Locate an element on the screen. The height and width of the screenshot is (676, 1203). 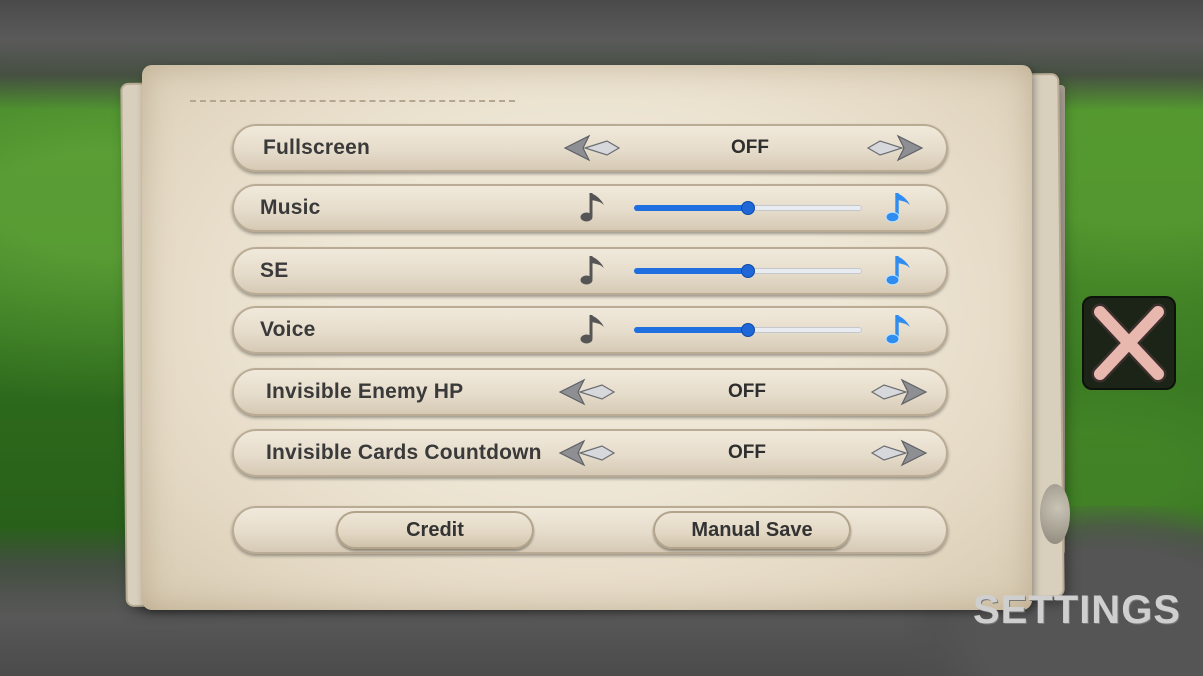
se-volume-slider is located at coordinates (748, 271).